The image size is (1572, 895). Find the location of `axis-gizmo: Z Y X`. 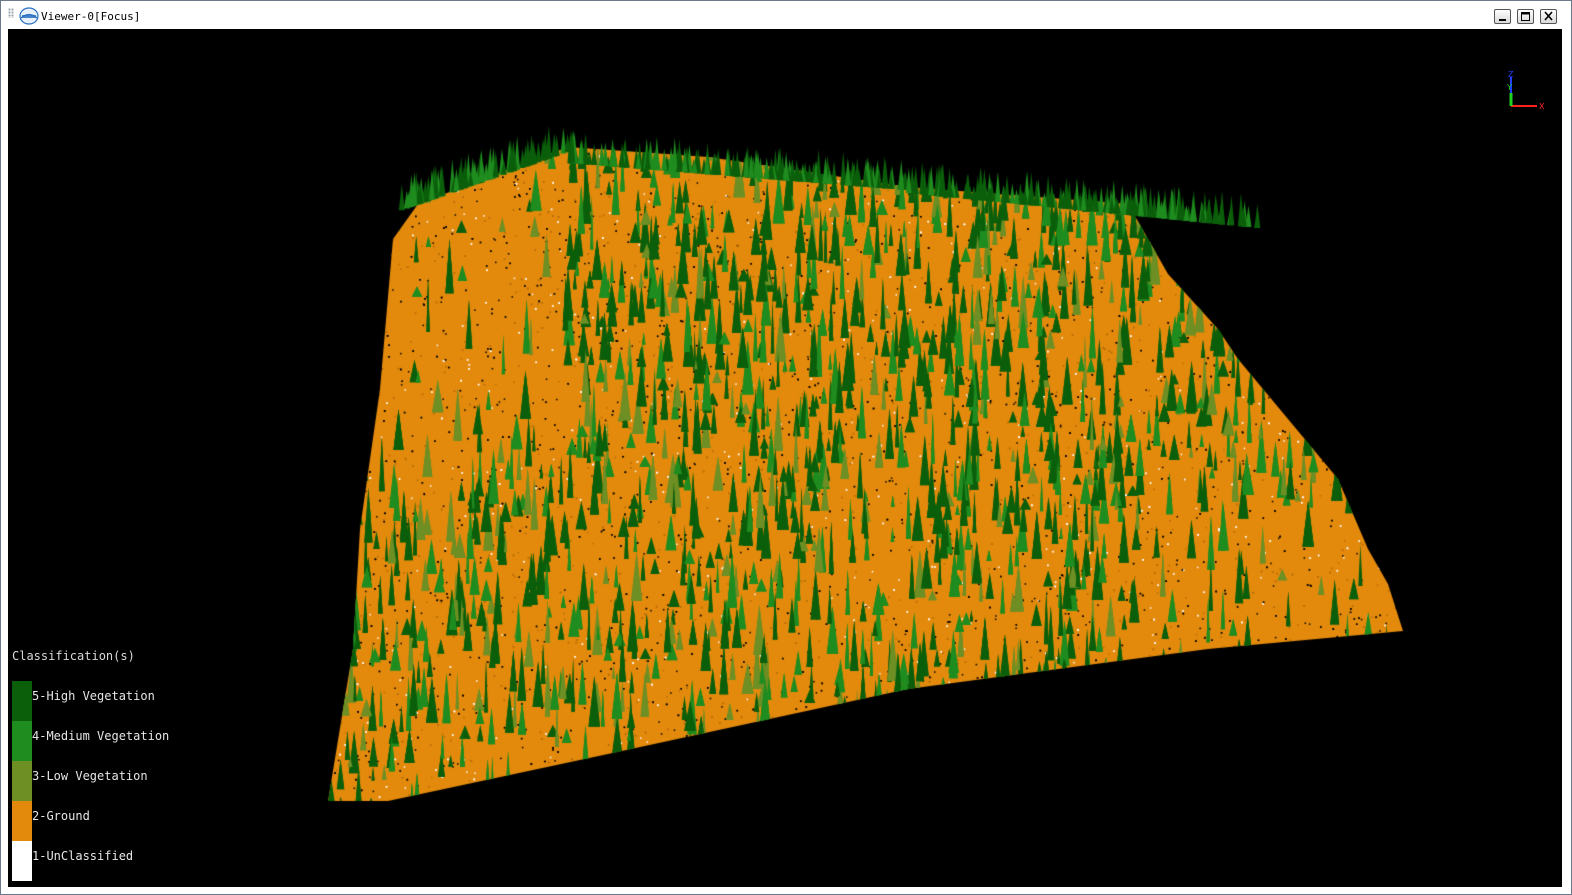

axis-gizmo: Z Y X is located at coordinates (1525, 91).